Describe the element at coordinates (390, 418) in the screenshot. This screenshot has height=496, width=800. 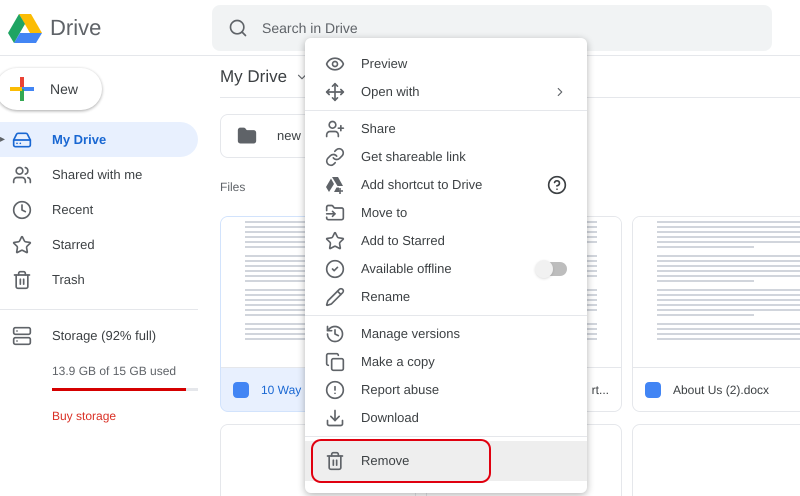
I see `menu-label: Download` at that location.